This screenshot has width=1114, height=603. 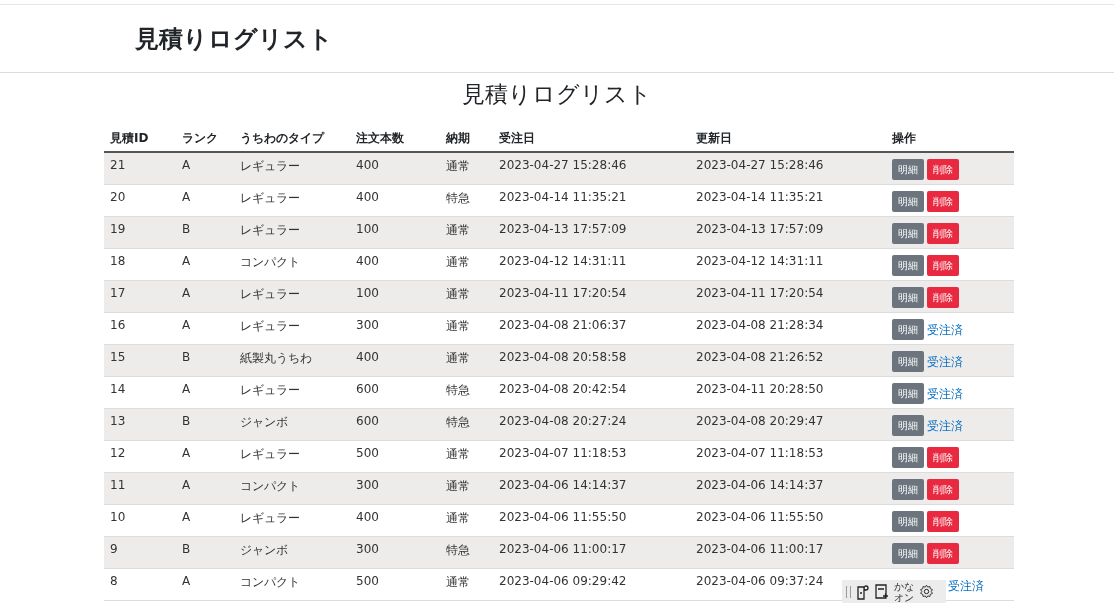 I want to click on pad-icon, so click(x=882, y=591).